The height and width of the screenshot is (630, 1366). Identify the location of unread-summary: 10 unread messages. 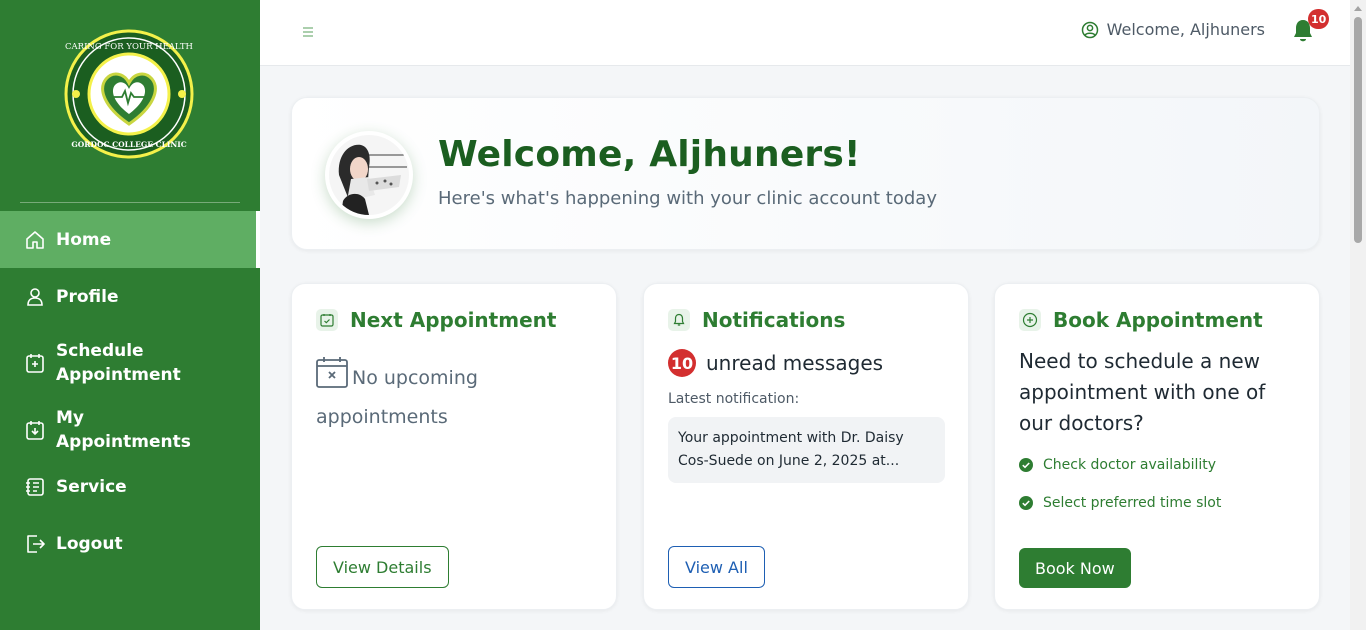
(775, 363).